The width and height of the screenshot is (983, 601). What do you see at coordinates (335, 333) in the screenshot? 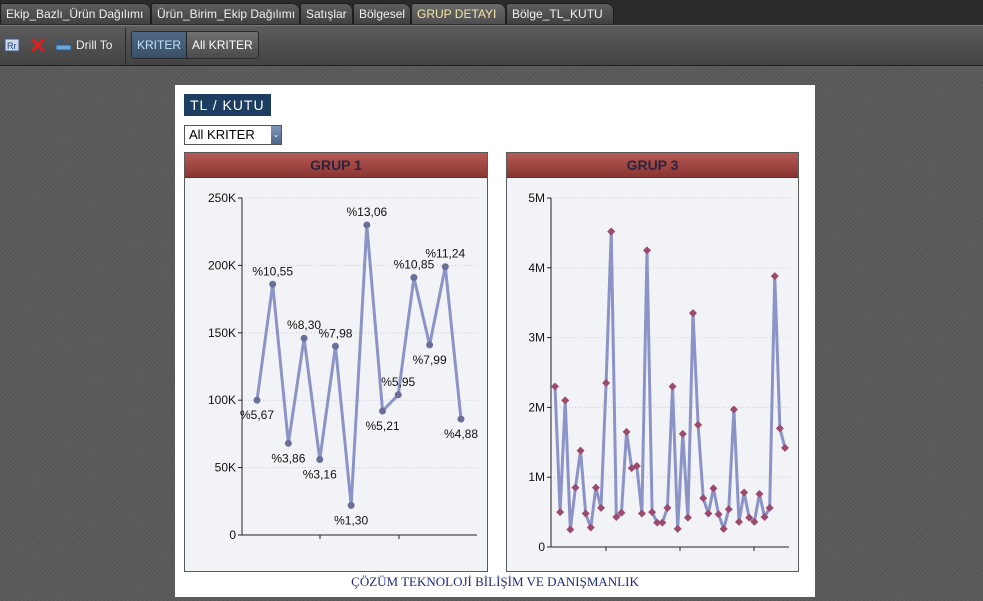
I see `data-label: %7,98` at bounding box center [335, 333].